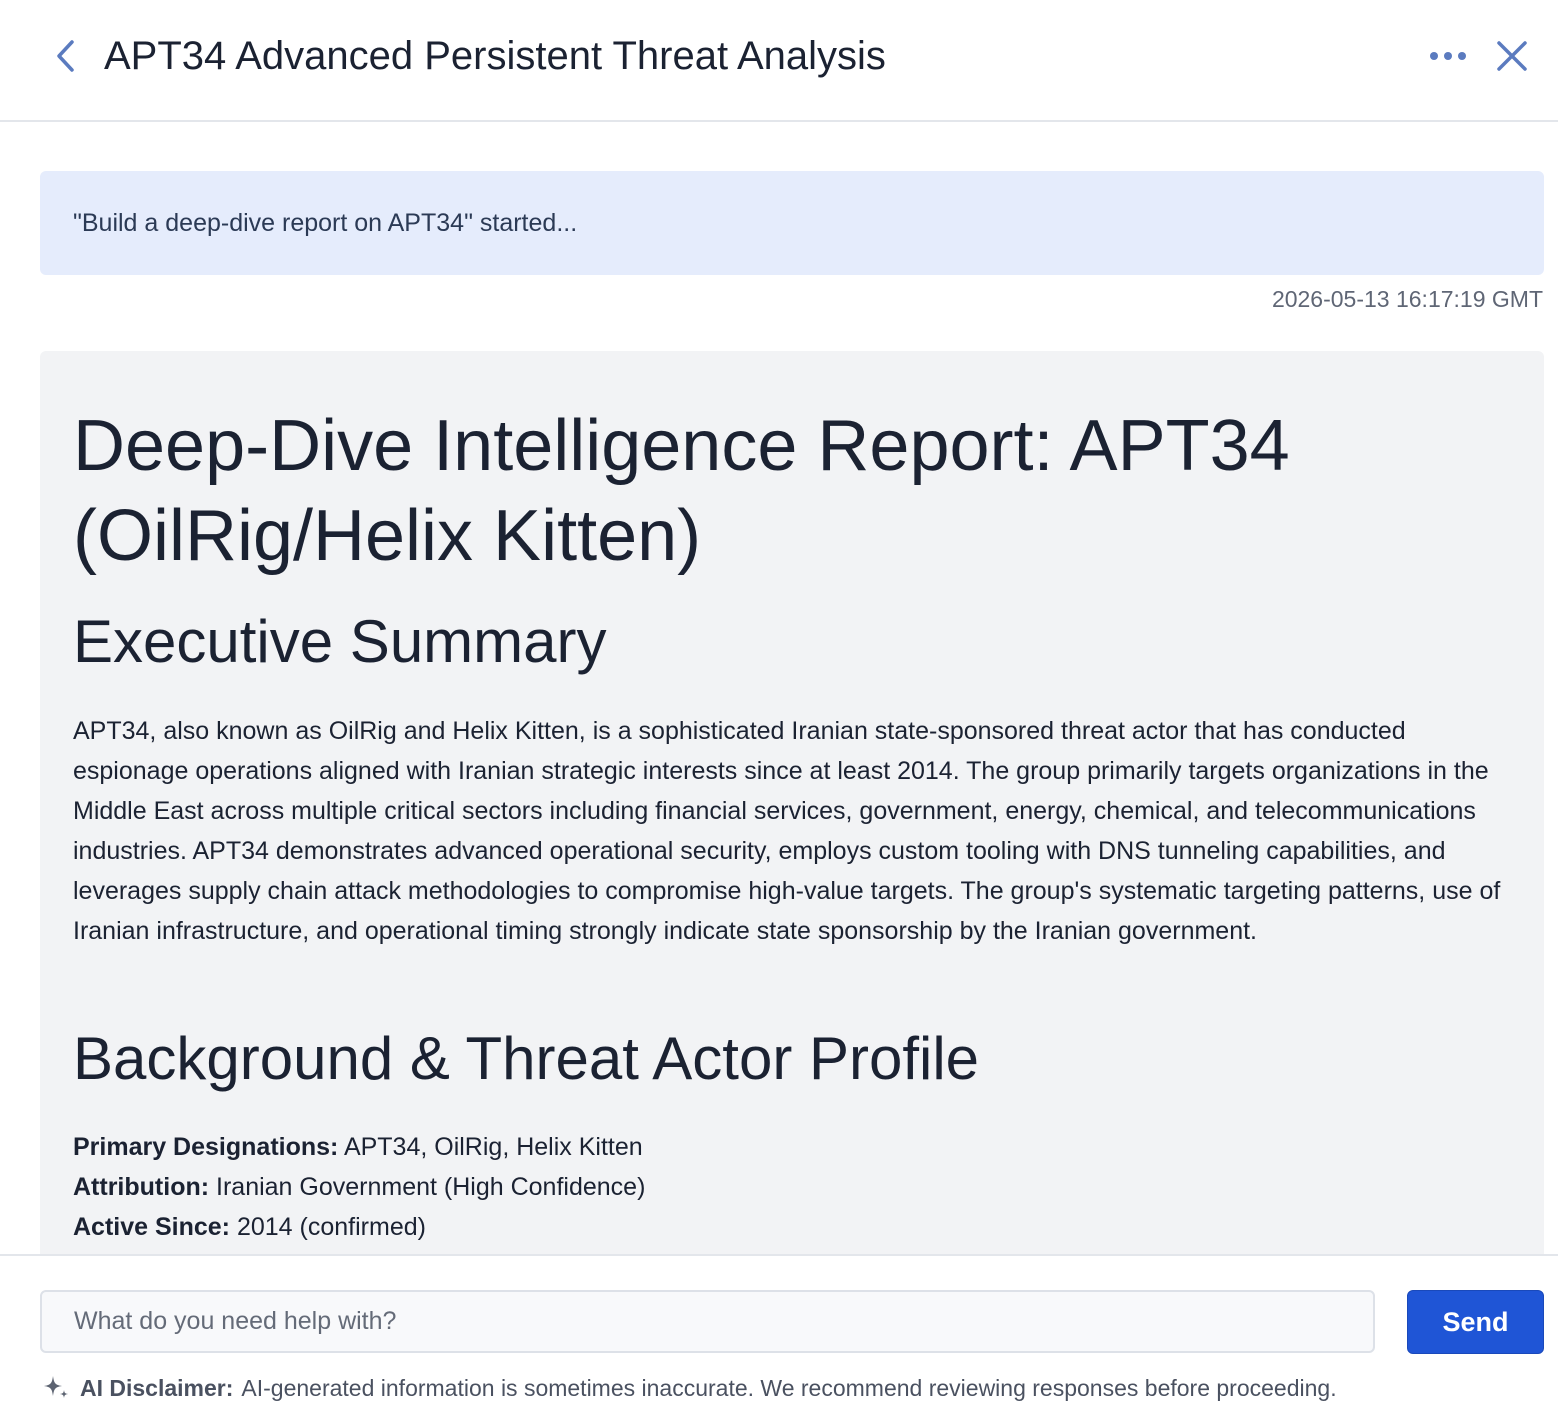  I want to click on chevron-left-icon, so click(65, 56).